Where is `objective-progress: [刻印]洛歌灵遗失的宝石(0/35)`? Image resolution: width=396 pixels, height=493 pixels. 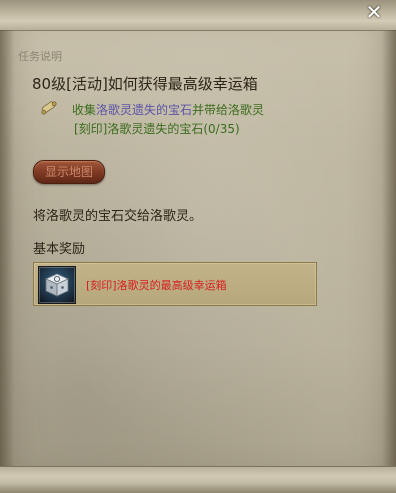
objective-progress: [刻印]洛歌灵遗失的宝石(0/35) is located at coordinates (157, 129).